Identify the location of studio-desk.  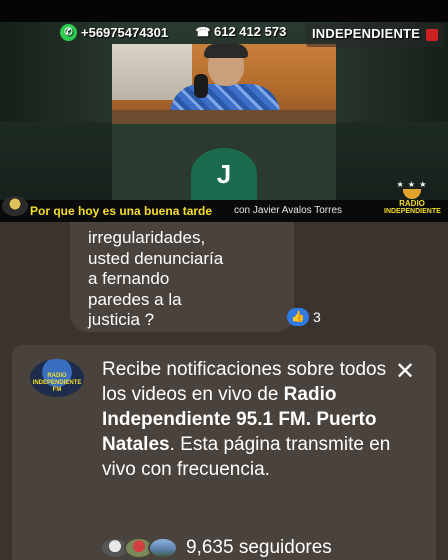
(224, 117).